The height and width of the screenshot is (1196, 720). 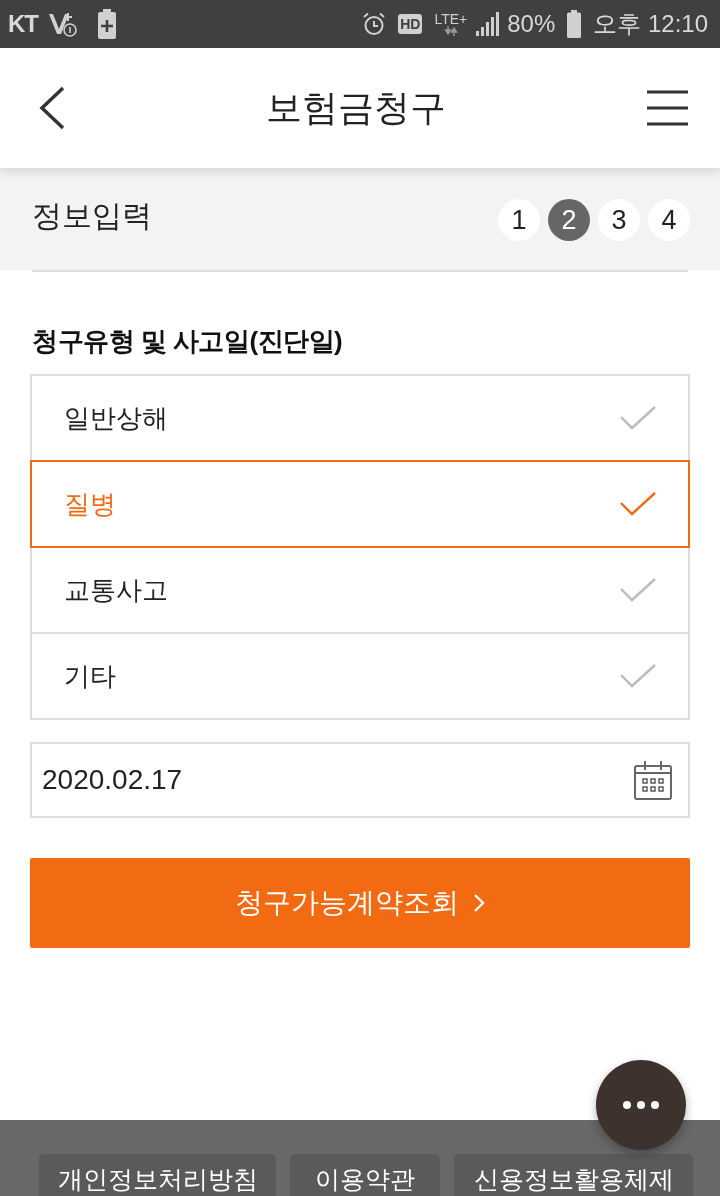 I want to click on network-type-label: LTE+, so click(x=451, y=19).